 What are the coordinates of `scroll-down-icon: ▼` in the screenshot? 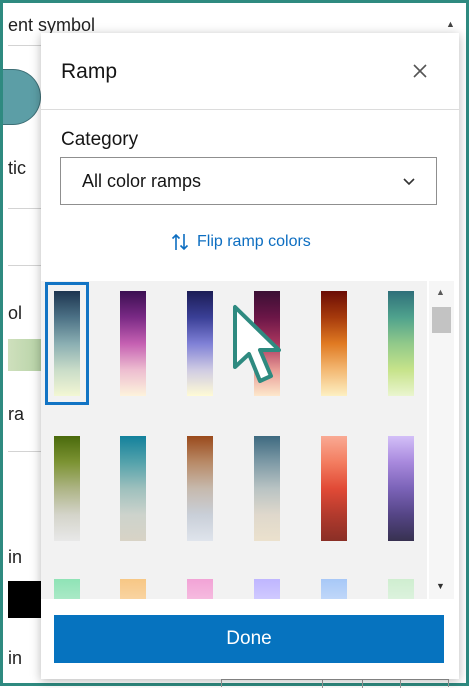 It's located at (440, 586).